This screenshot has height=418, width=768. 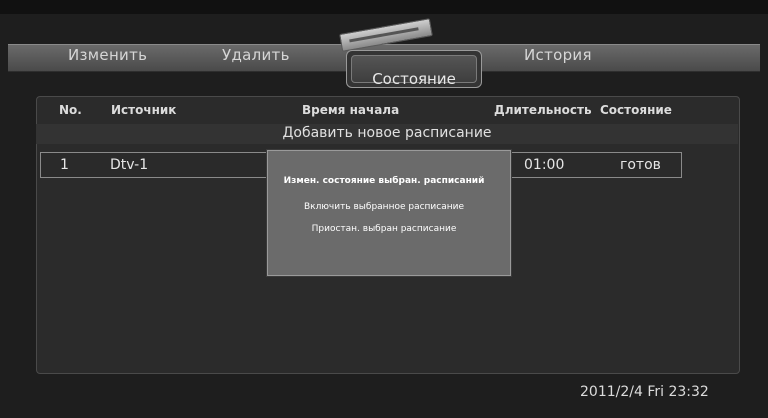 What do you see at coordinates (387, 134) in the screenshot?
I see `add-schedule-row: Добавить новое расписание` at bounding box center [387, 134].